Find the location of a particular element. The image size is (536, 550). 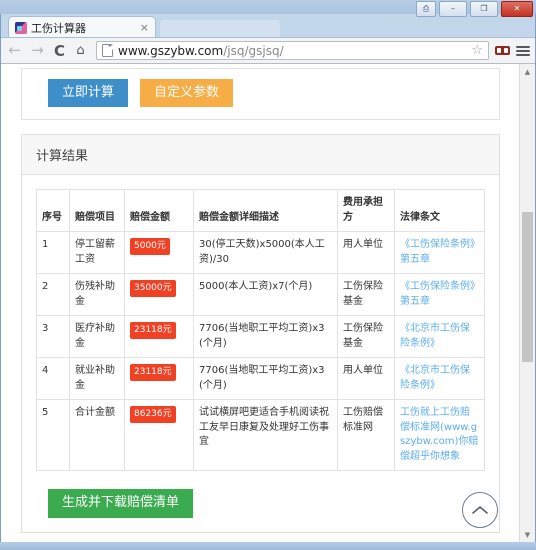

cell-no: 1 is located at coordinates (53, 253).